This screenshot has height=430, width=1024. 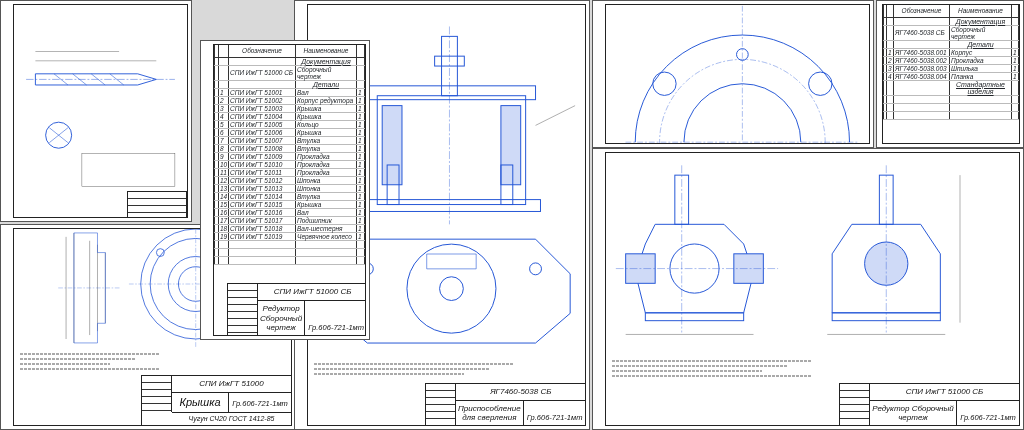 What do you see at coordinates (200, 402) in the screenshot?
I see `drawing-name-text: Крышка` at bounding box center [200, 402].